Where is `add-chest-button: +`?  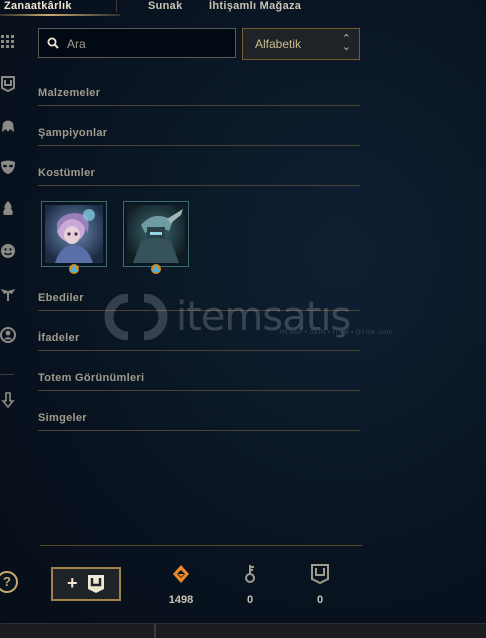 add-chest-button: + is located at coordinates (86, 584).